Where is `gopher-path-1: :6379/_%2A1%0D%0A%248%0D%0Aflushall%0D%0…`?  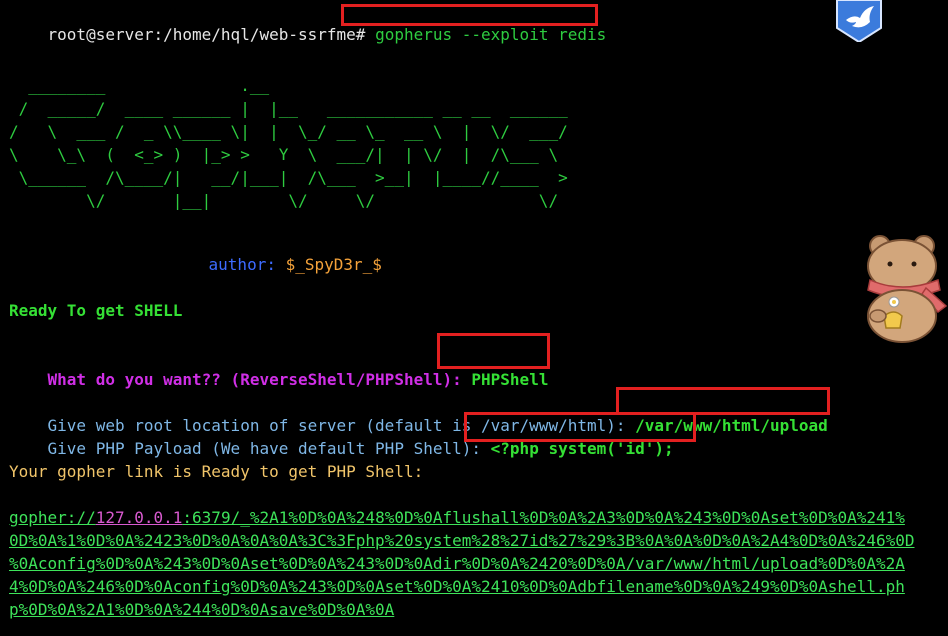
gopher-path-1: :6379/_%2A1%0D%0A%248%0D%0Aflushall%0D%0… is located at coordinates (543, 517).